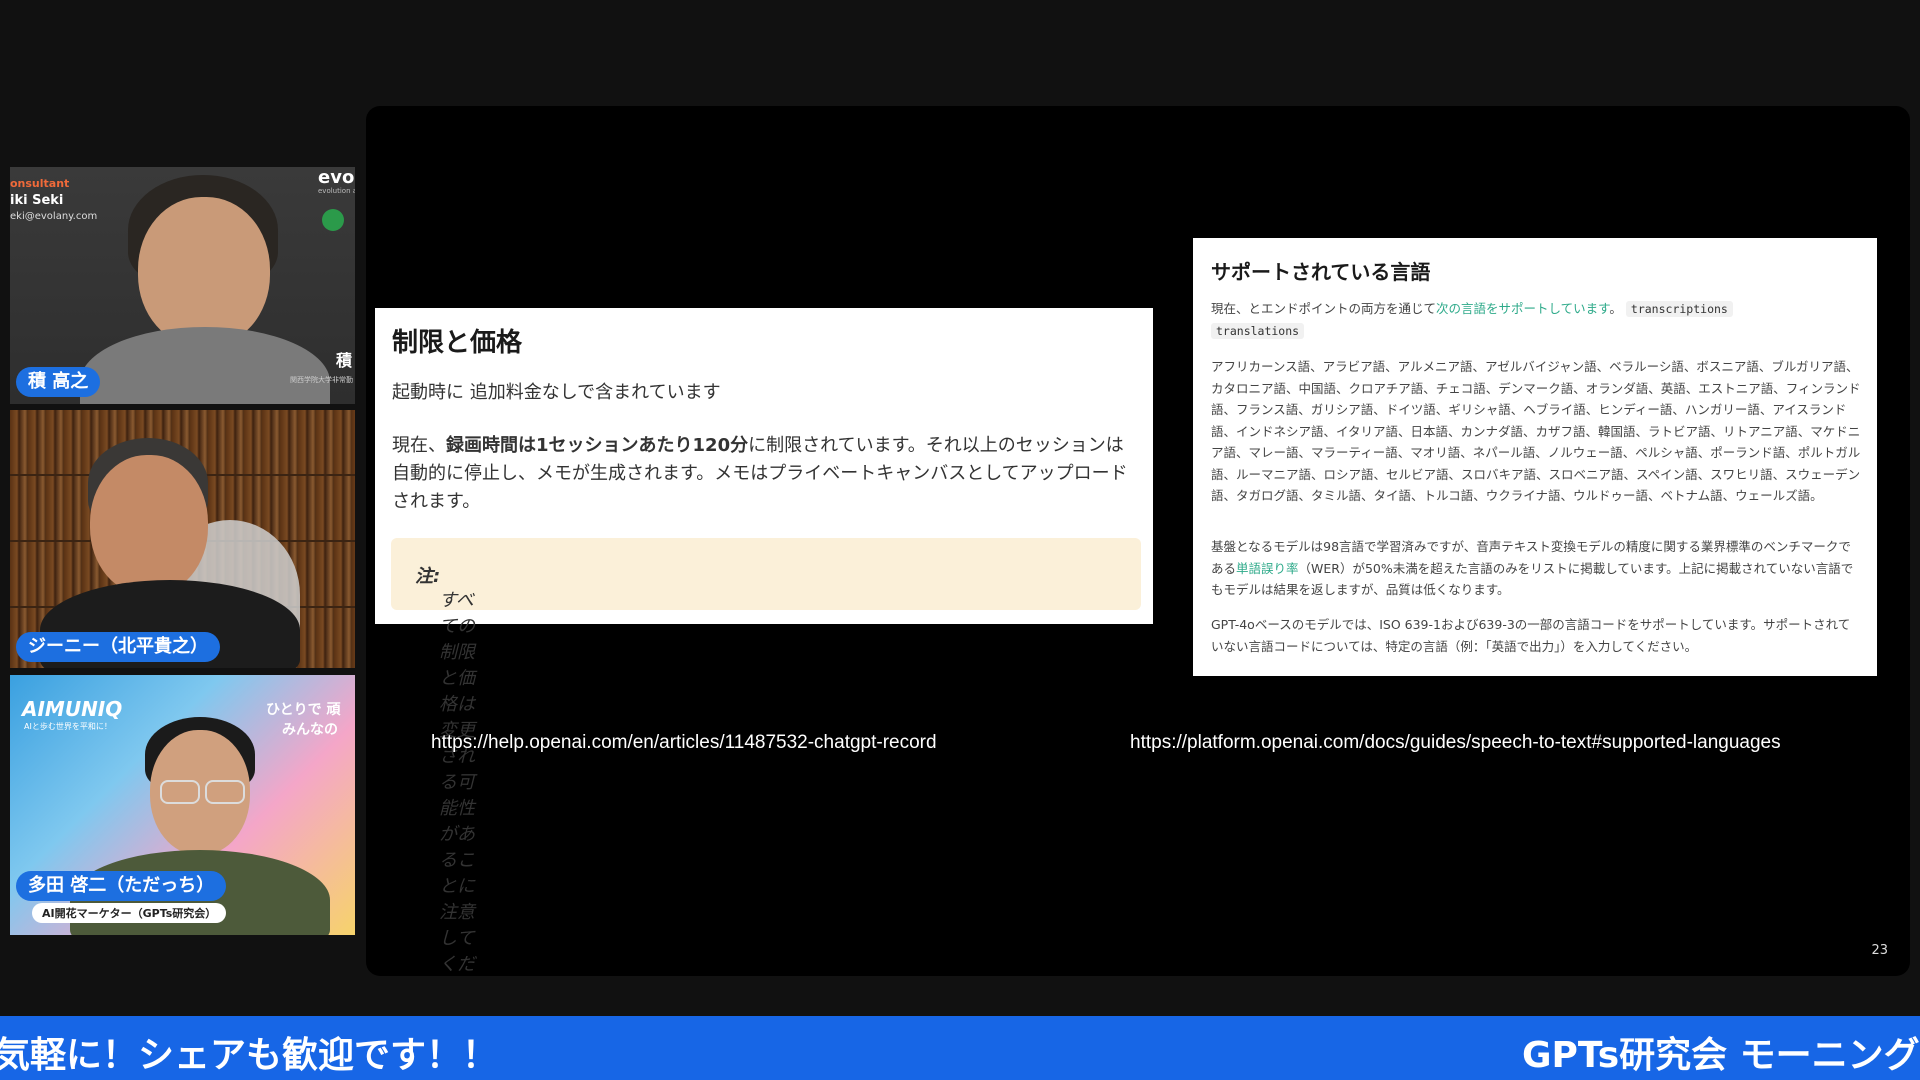 This screenshot has width=1920, height=1080. What do you see at coordinates (1522, 308) in the screenshot?
I see `supported-languages-link: 次の言語をサポートしています` at bounding box center [1522, 308].